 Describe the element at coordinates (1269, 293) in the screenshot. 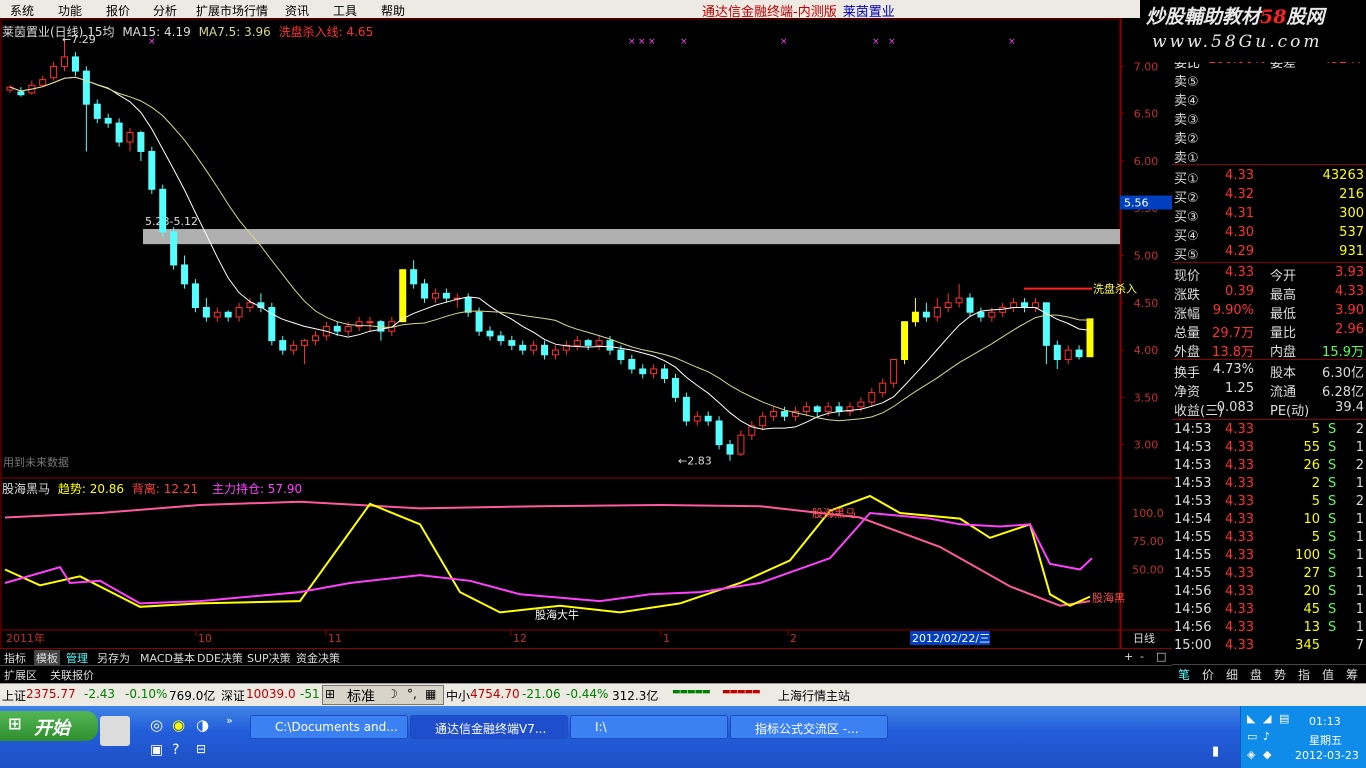

I see `stat-row: 涨跌 0.39 最高 4.33` at that location.